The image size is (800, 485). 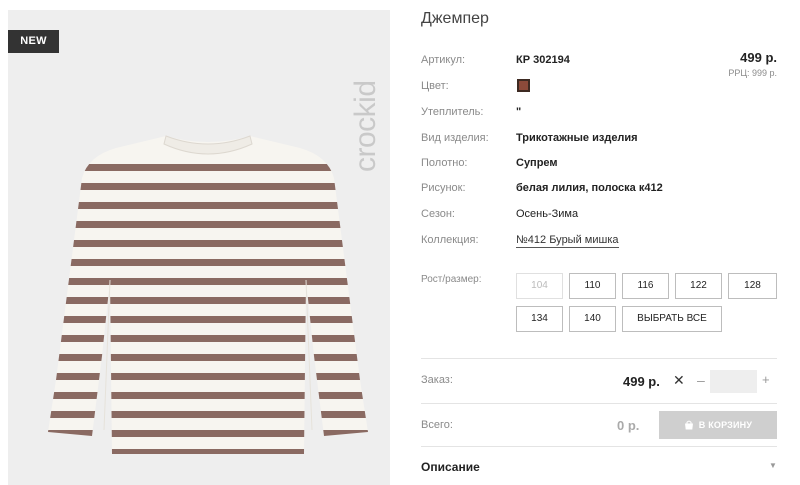 What do you see at coordinates (437, 425) in the screenshot?
I see `total-label: Всего:` at bounding box center [437, 425].